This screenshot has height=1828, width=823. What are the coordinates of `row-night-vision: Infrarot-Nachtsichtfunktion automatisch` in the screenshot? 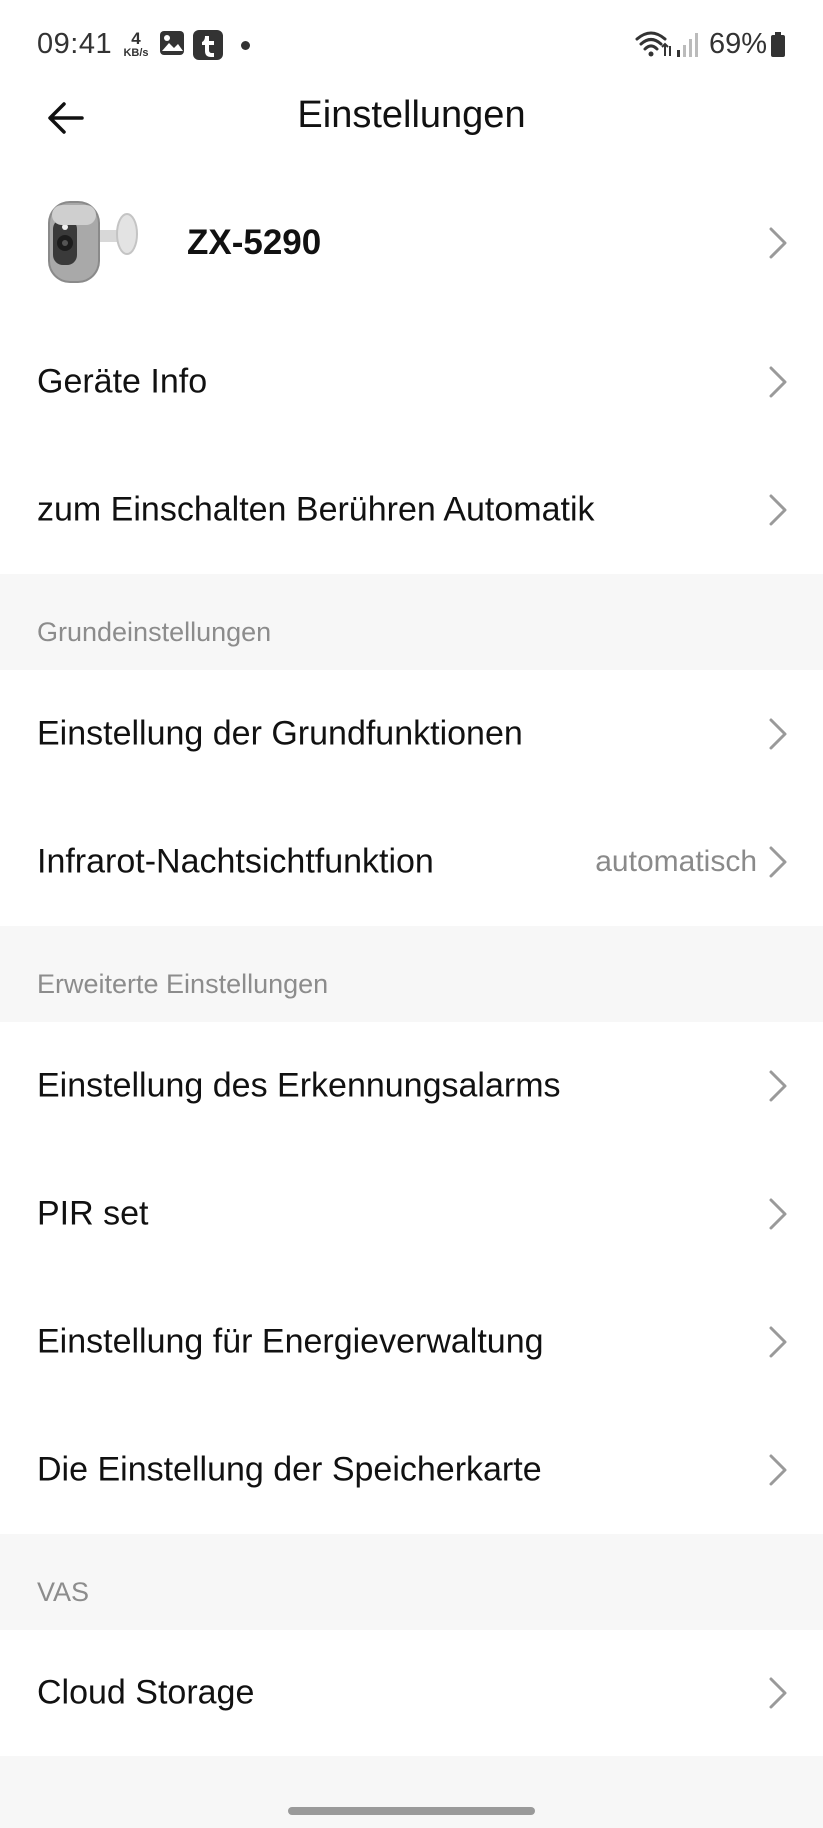 It's located at (411, 862).